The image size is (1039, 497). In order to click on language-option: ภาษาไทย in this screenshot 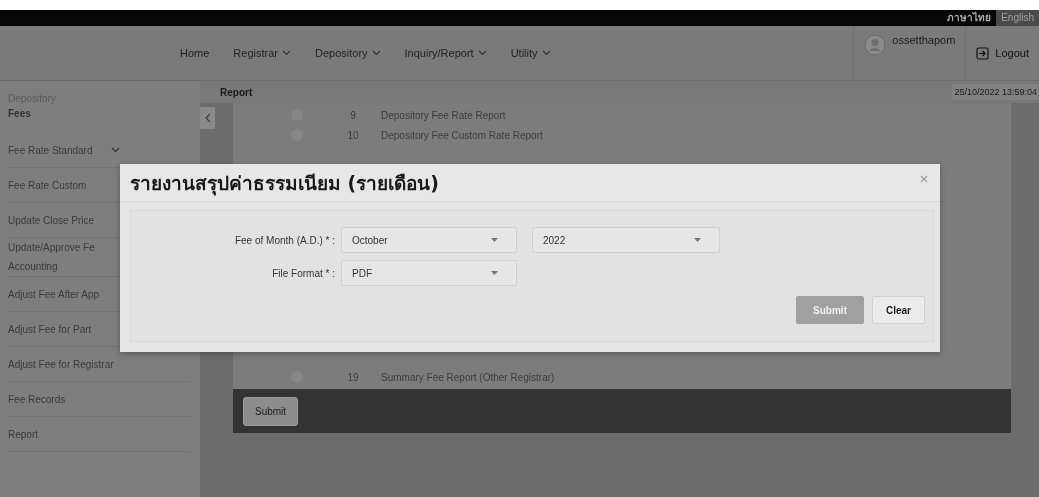, I will do `click(969, 18)`.